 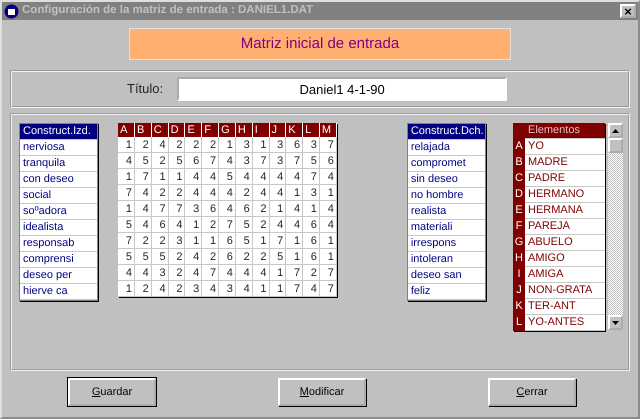 I want to click on list-item: comprensi, so click(x=59, y=260).